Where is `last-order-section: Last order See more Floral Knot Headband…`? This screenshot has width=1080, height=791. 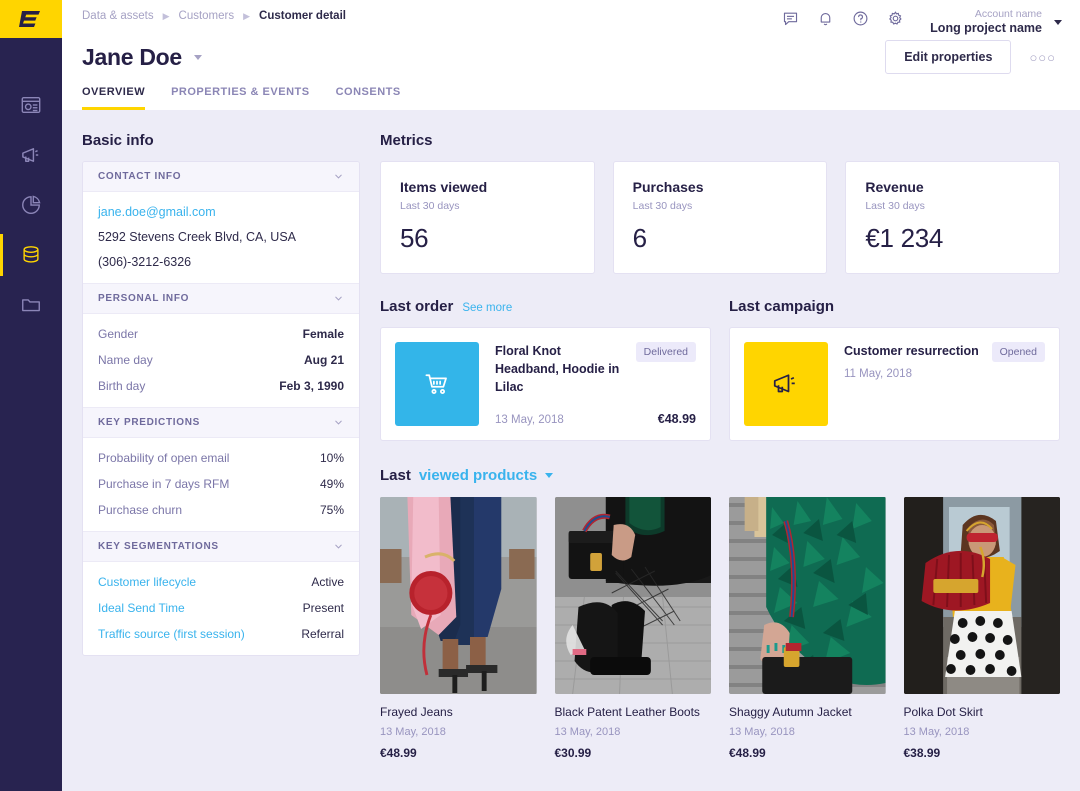 last-order-section: Last order See more Floral Knot Headband… is located at coordinates (545, 369).